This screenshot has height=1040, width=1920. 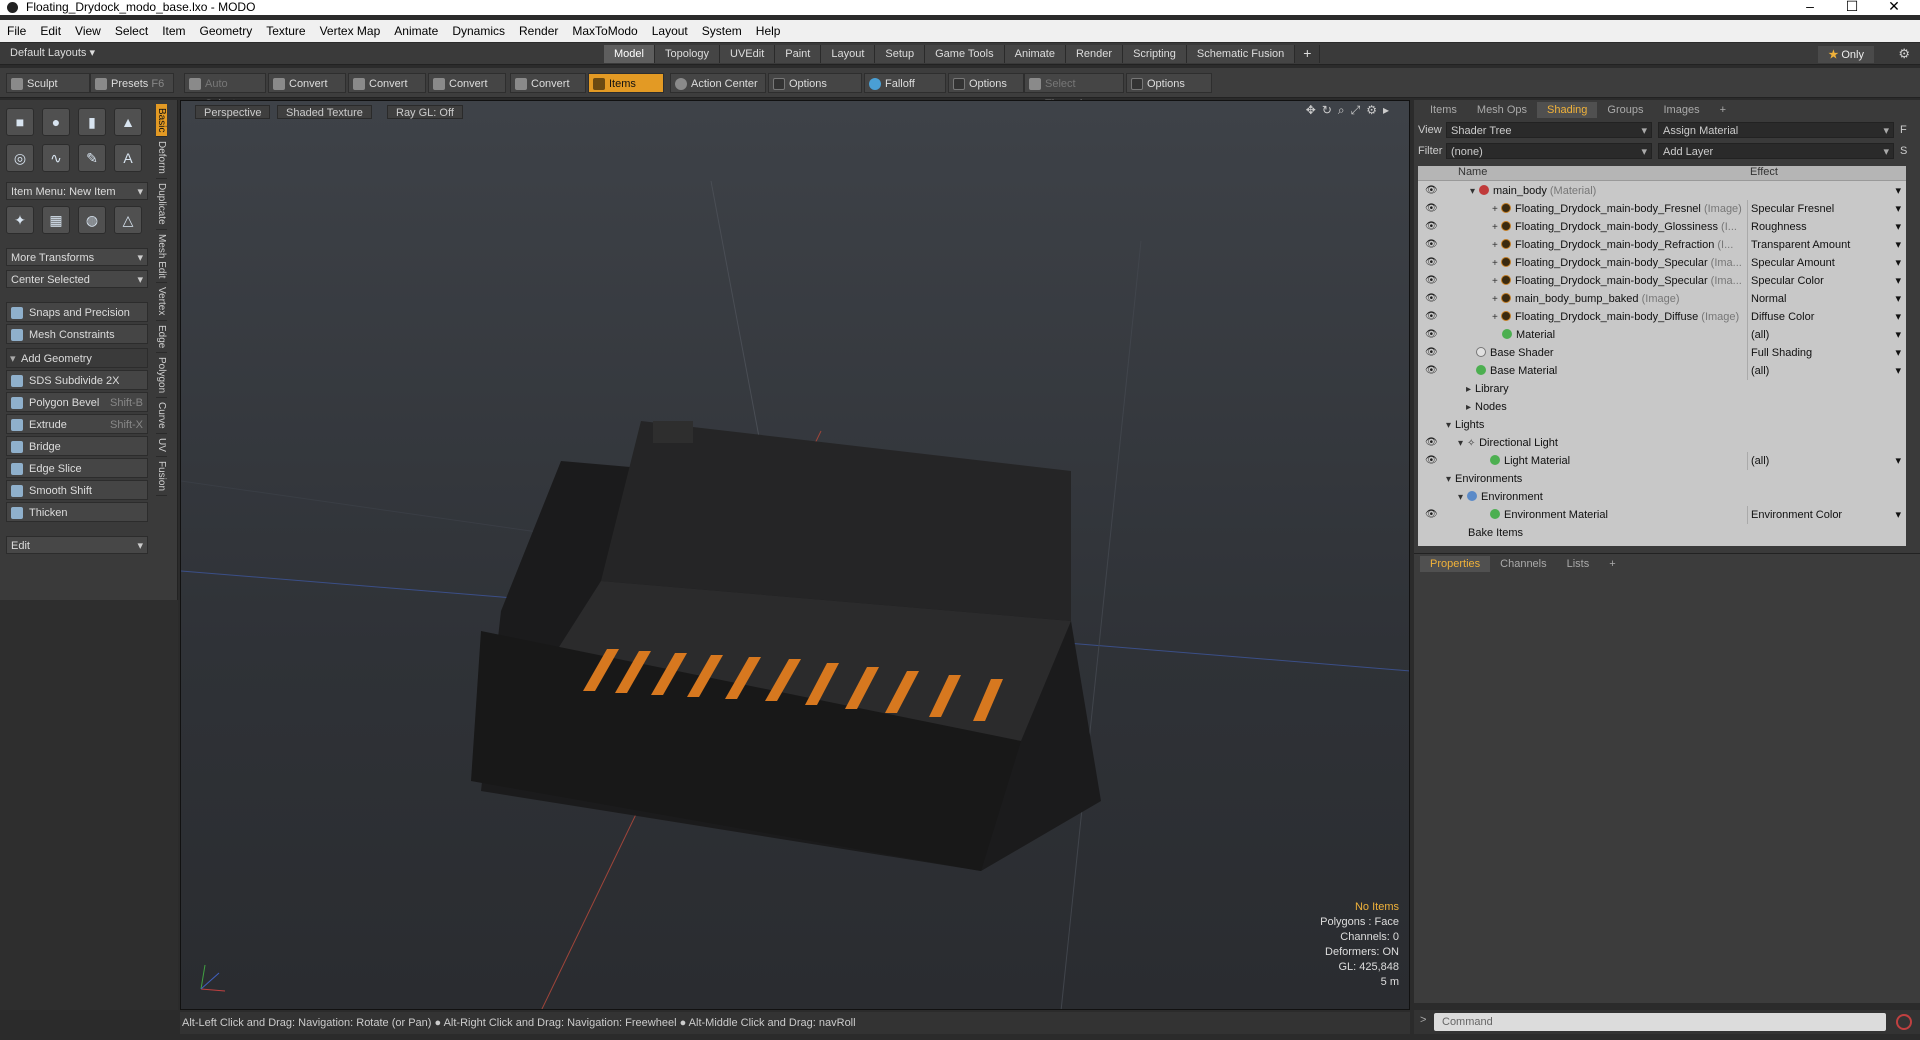 What do you see at coordinates (77, 490) in the screenshot?
I see `smooth-shift-button: Smooth Shift` at bounding box center [77, 490].